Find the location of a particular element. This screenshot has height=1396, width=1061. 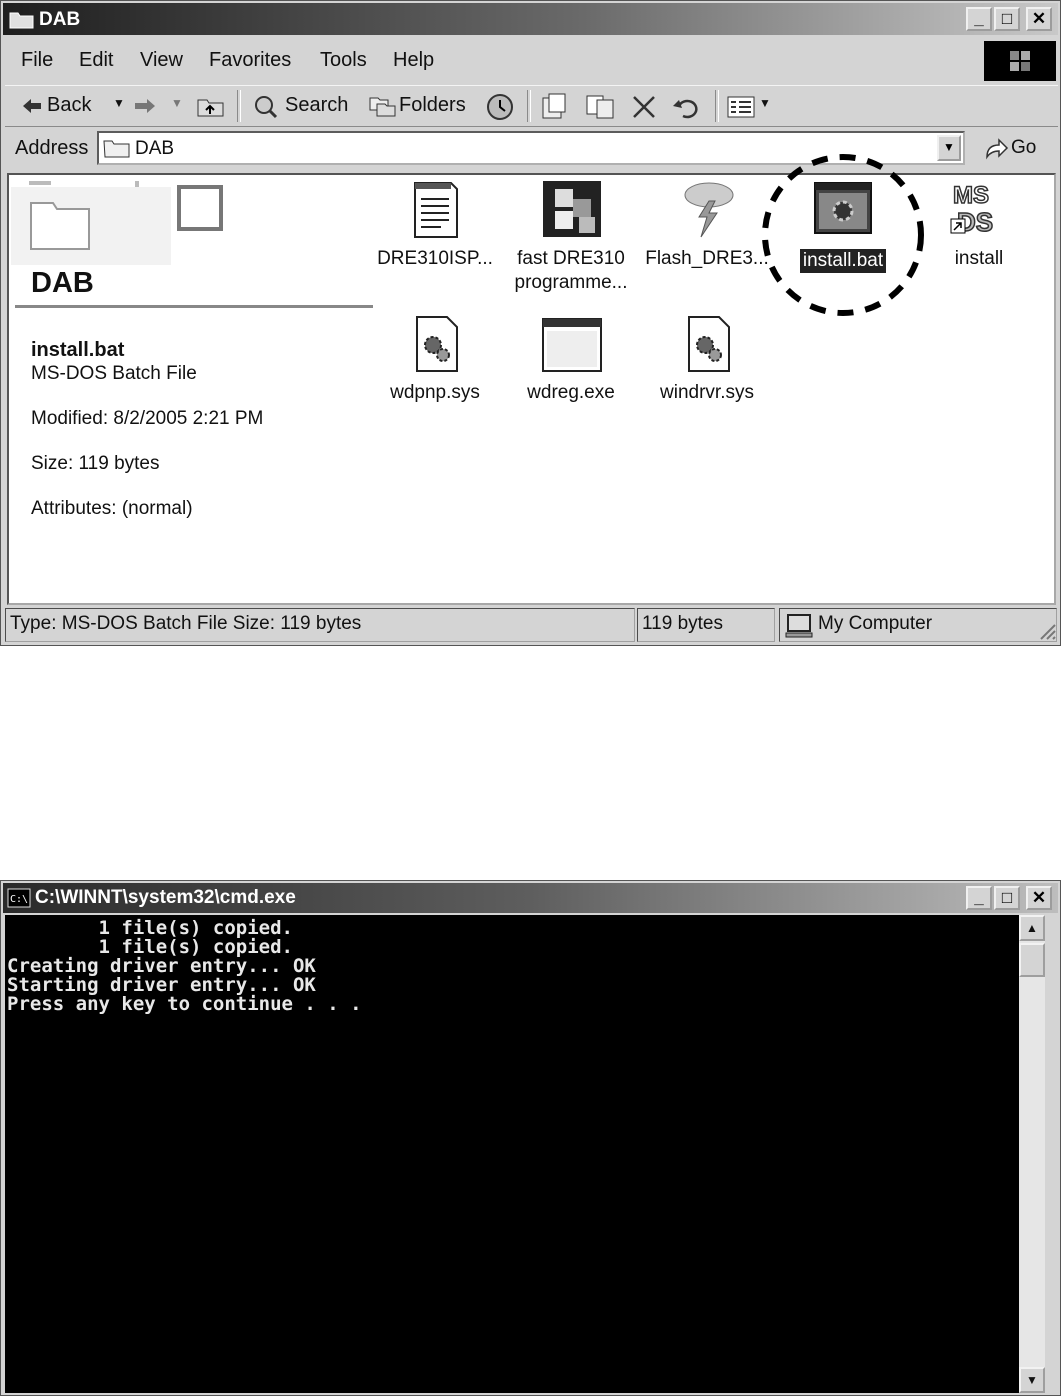

scroll-up-button: ▲ is located at coordinates (1032, 928).